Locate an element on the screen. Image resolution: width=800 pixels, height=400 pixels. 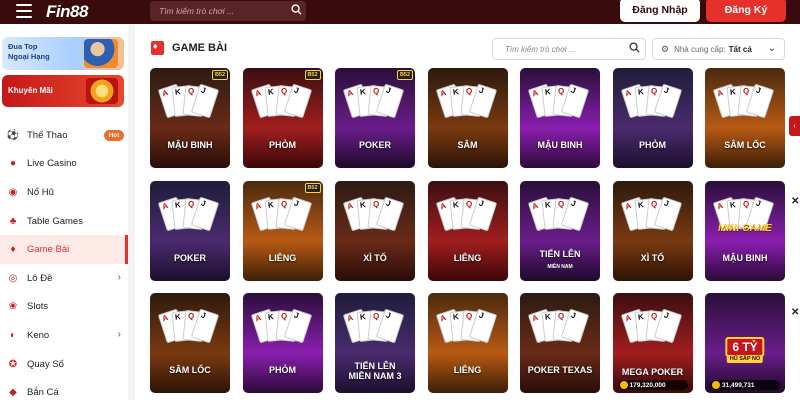
promo-banner-label: Khuyến Mãi is located at coordinates (30, 90).